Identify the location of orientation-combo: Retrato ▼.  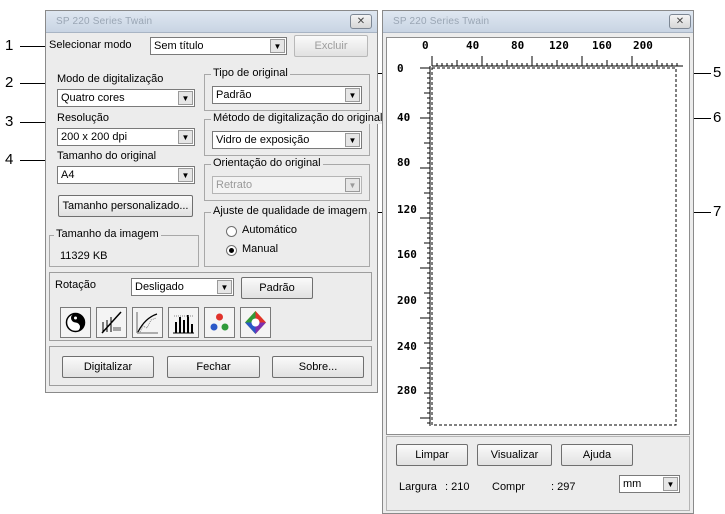
(287, 185).